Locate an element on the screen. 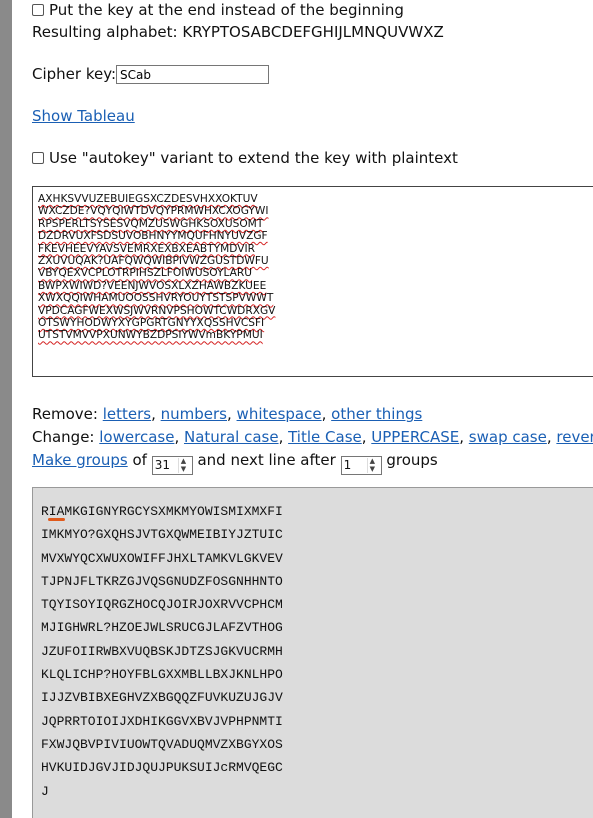  change-uppercase-link: UPPERCASE is located at coordinates (415, 437).